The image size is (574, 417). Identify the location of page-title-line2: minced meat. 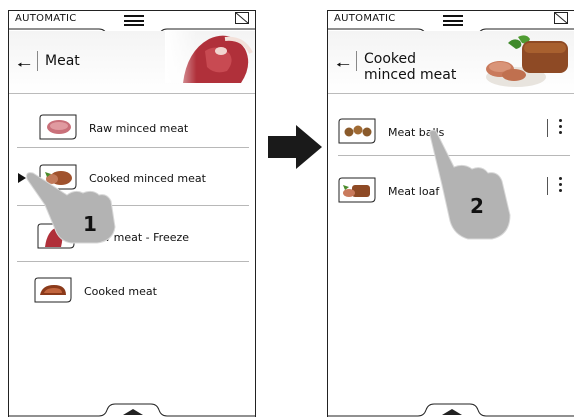
(410, 75).